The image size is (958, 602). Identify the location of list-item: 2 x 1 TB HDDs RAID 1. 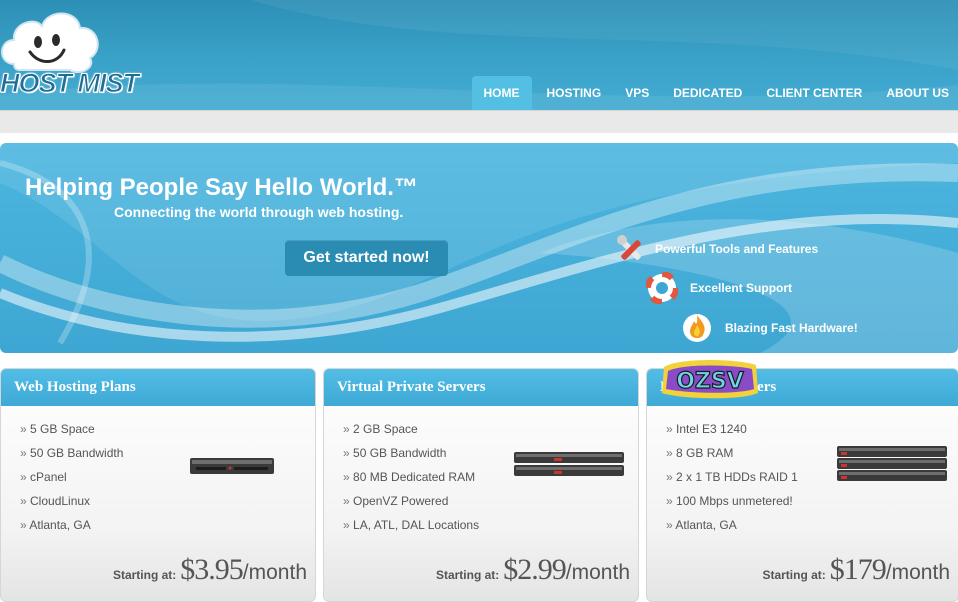
(732, 481).